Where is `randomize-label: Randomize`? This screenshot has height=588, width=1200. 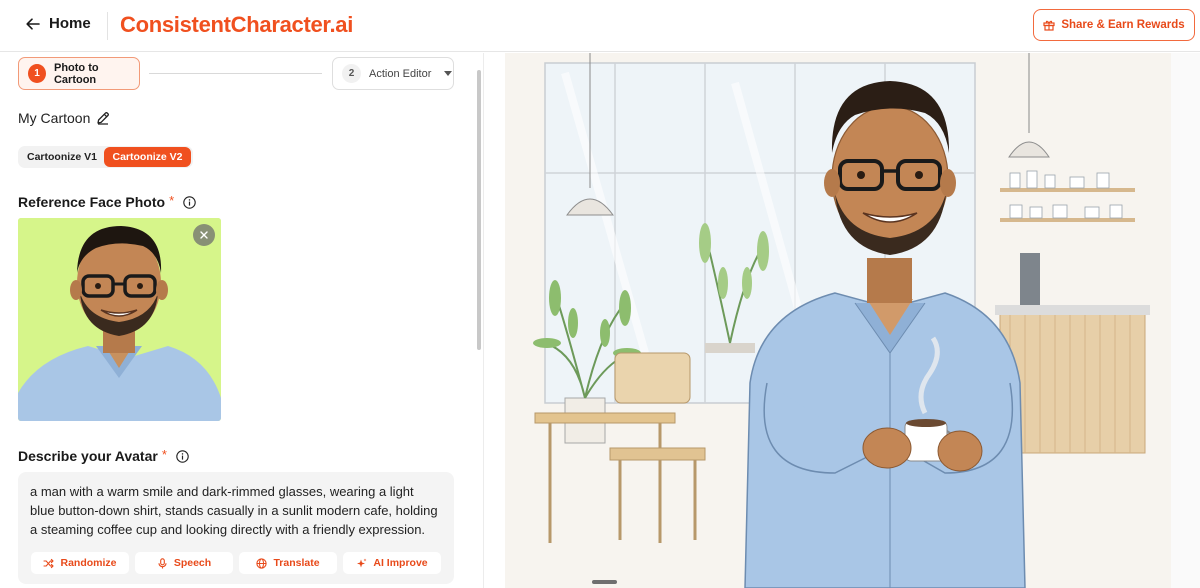
randomize-label: Randomize is located at coordinates (88, 563).